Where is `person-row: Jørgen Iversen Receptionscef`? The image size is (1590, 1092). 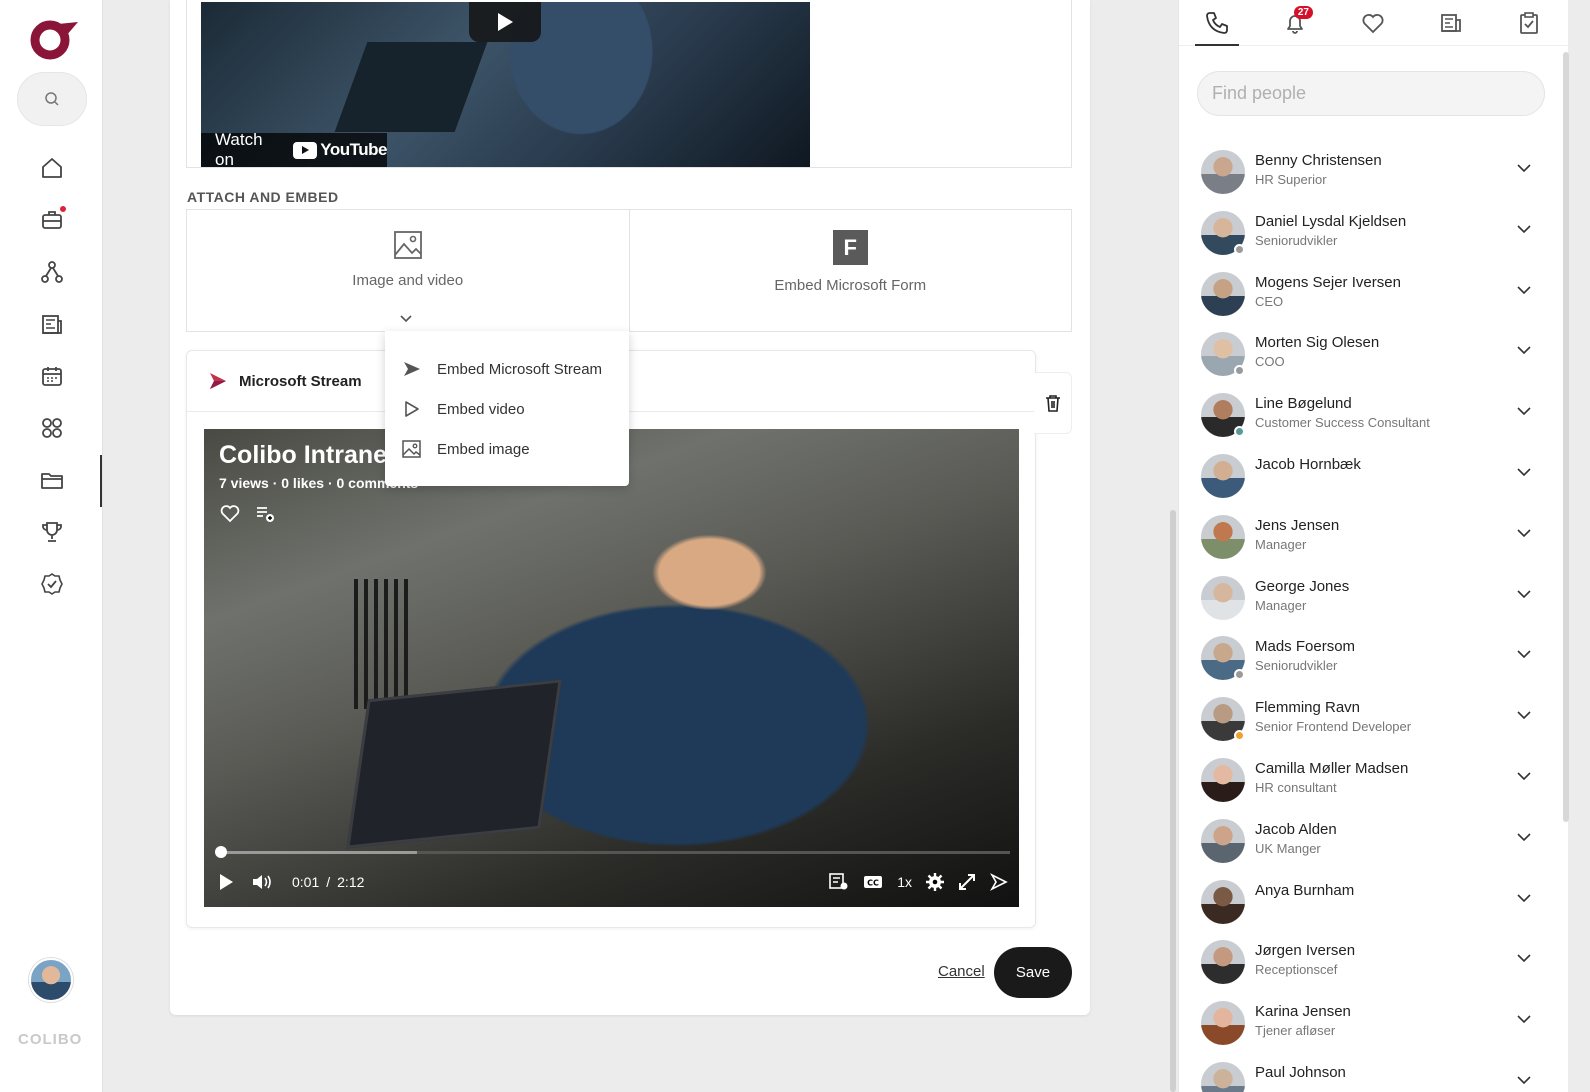 person-row: Jørgen Iversen Receptionscef is located at coordinates (1364, 962).